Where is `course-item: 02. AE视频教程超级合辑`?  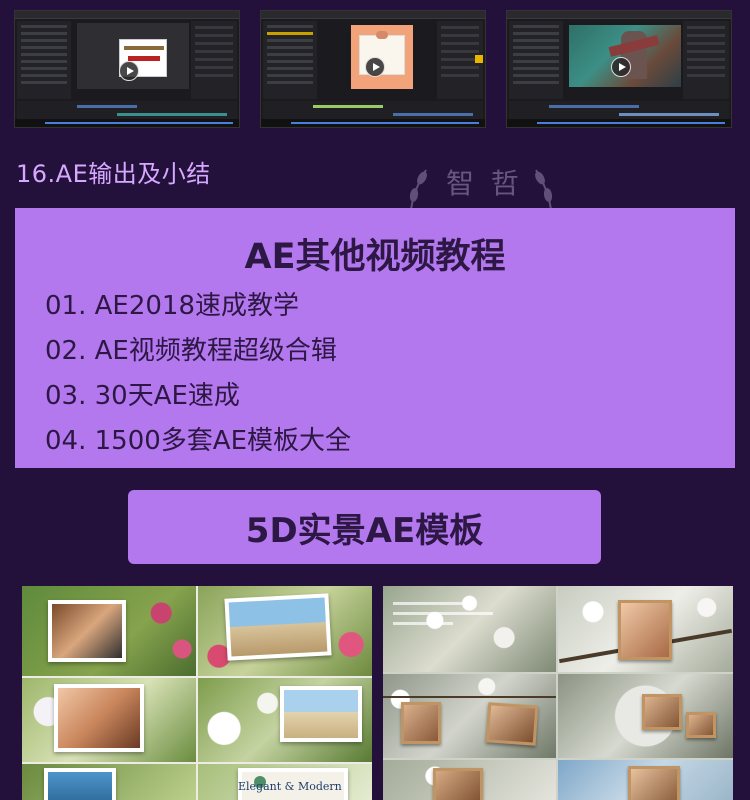 course-item: 02. AE视频教程超级合辑 is located at coordinates (198, 351).